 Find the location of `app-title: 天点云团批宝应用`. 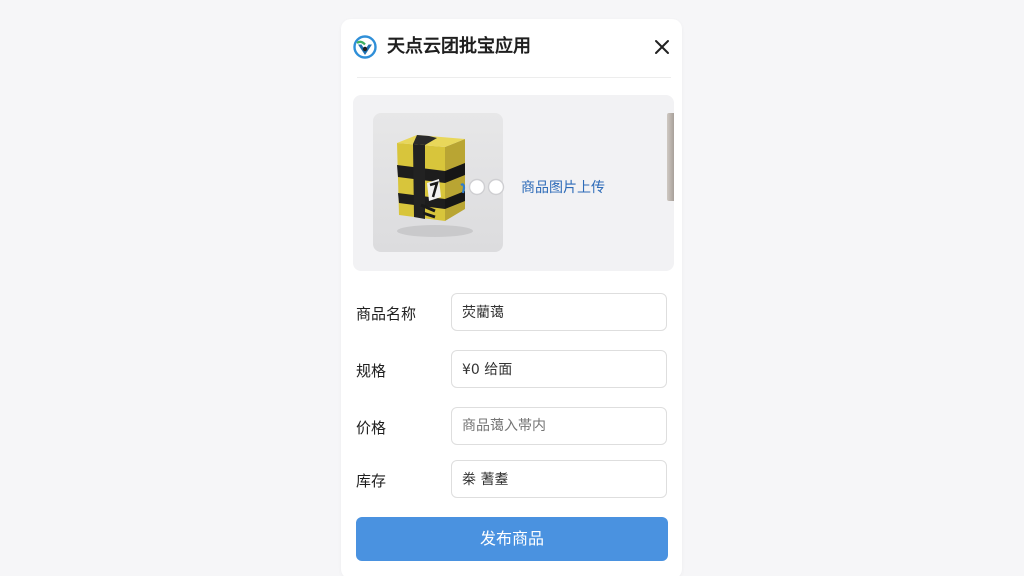

app-title: 天点云团批宝应用 is located at coordinates (459, 46).